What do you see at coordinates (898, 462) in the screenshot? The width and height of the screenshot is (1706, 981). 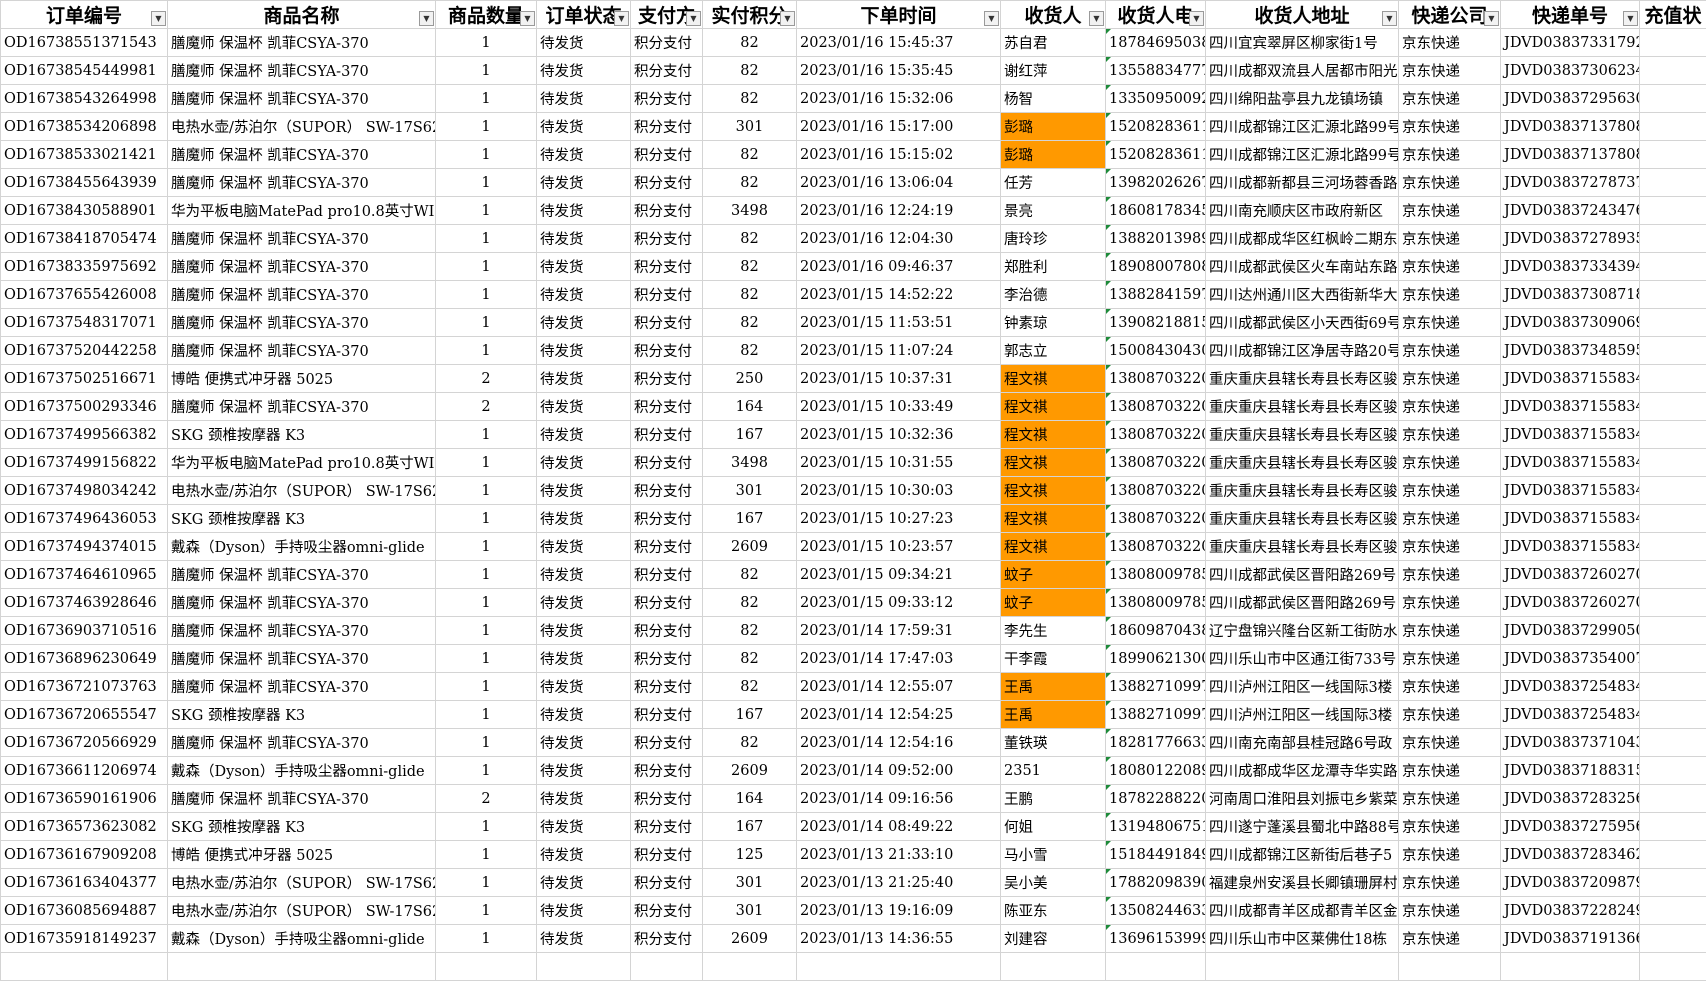 I see `order-time-cell: 2023/01/15 10:31:55` at bounding box center [898, 462].